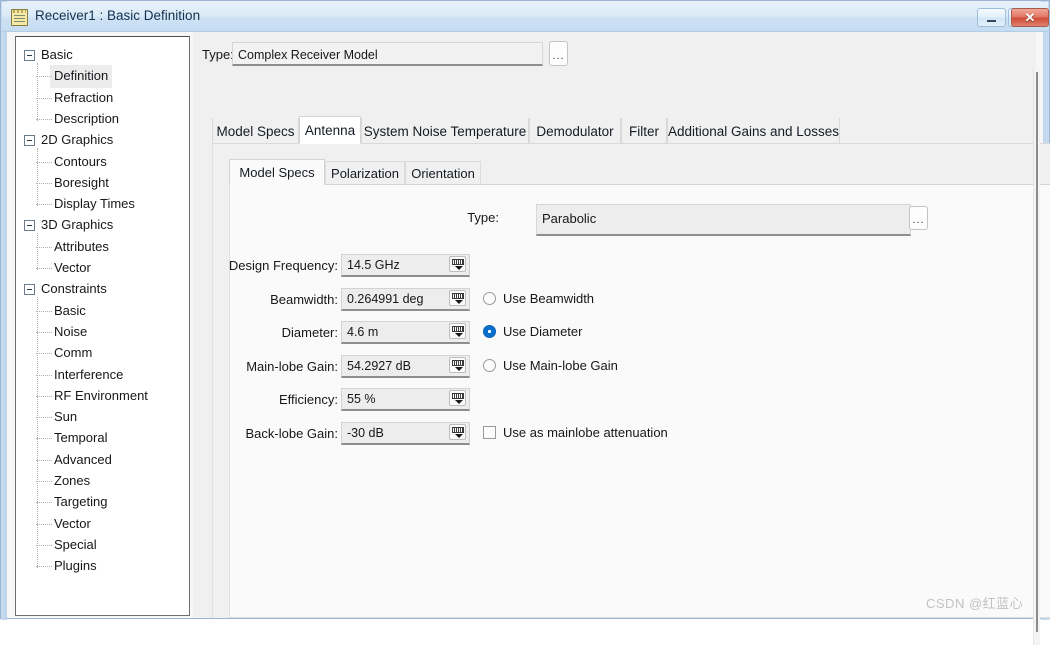  Describe the element at coordinates (101, 395) in the screenshot. I see `tree-item-label: RF Environment` at that location.